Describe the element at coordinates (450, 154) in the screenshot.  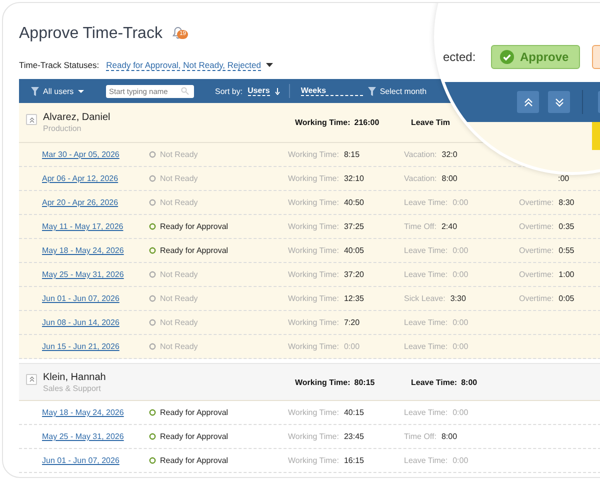
I see `time-value: 32:0` at that location.